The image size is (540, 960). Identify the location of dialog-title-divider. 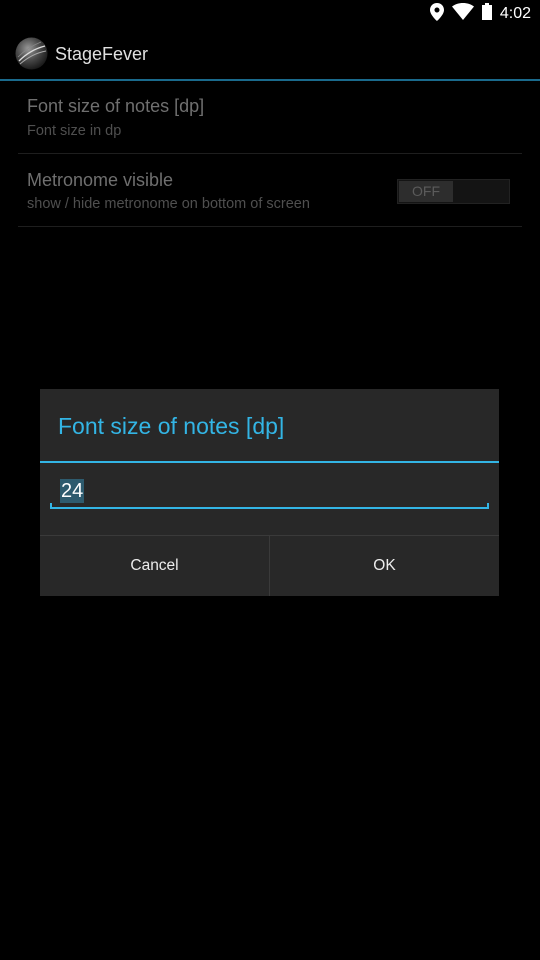
(269, 462).